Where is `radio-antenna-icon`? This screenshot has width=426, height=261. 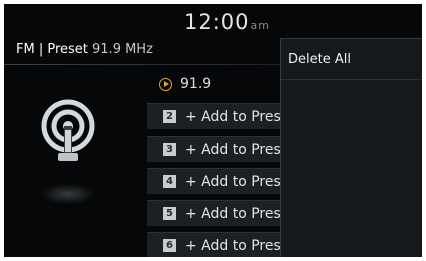 radio-antenna-icon is located at coordinates (68, 151).